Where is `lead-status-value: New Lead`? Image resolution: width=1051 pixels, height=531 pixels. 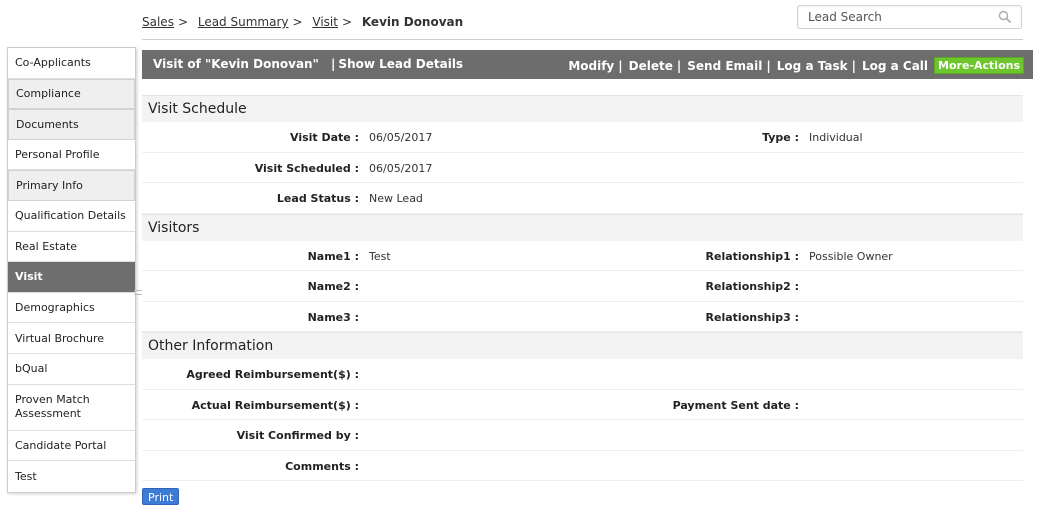
lead-status-value: New Lead is located at coordinates (396, 198).